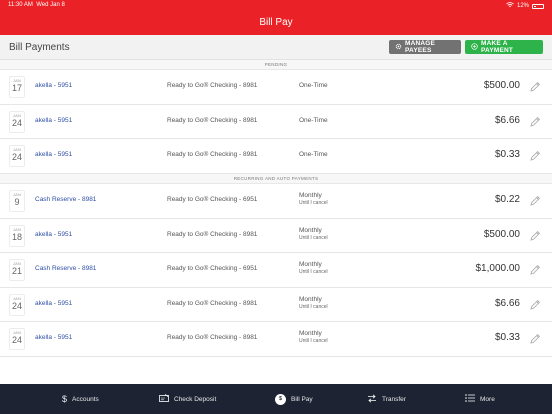  Describe the element at coordinates (17, 270) in the screenshot. I see `date-badge: JAN 21` at that location.